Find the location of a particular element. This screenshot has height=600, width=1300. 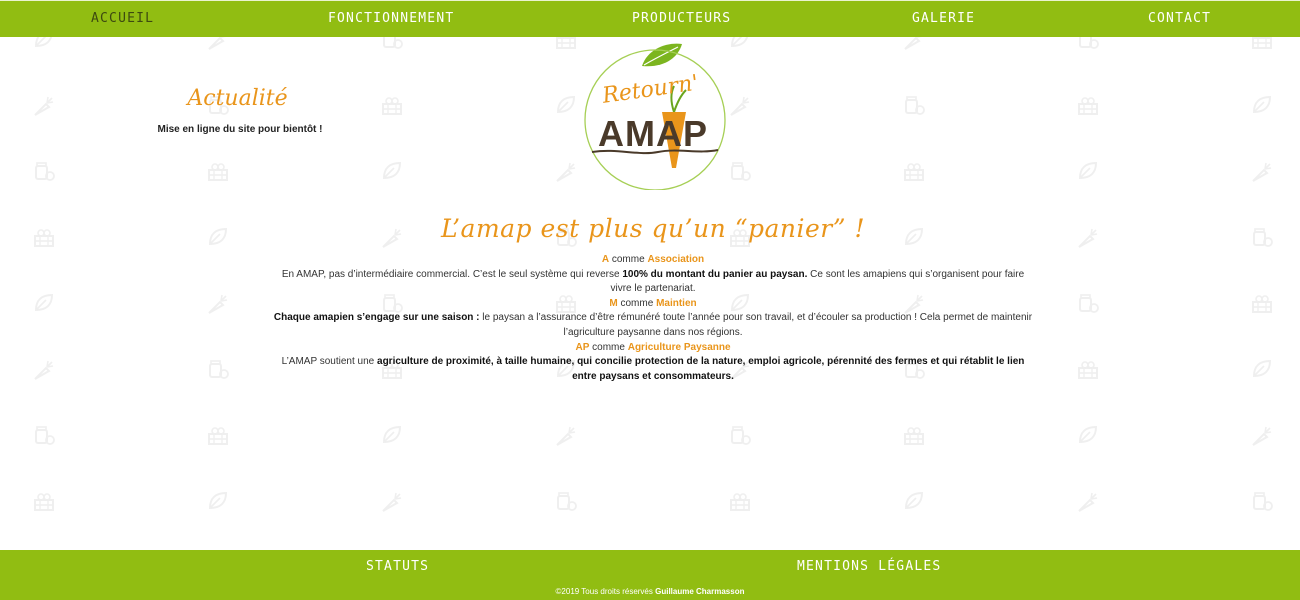

a-heading: A comme Association is located at coordinates (653, 259).